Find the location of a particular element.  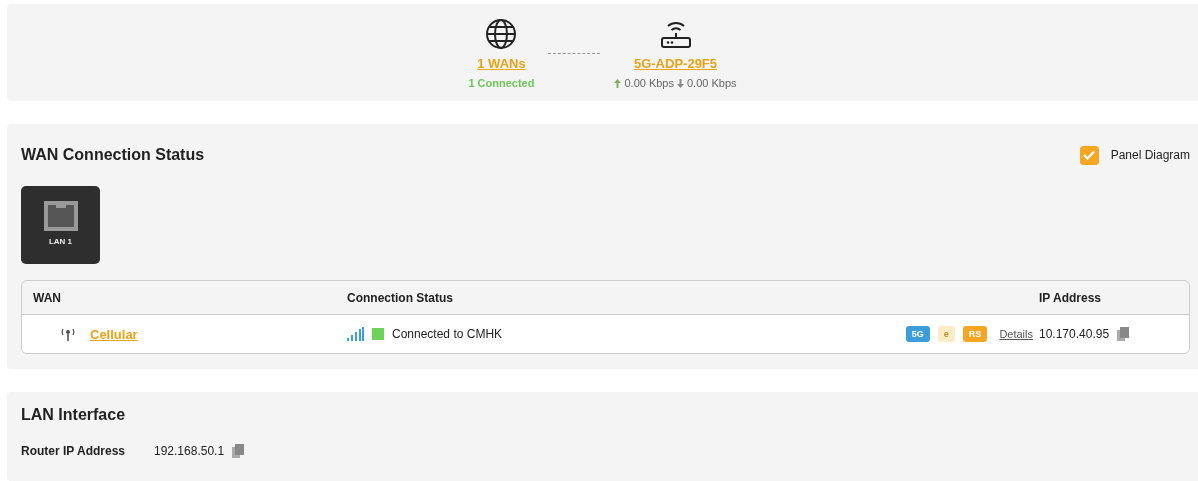

column-header: IP Address is located at coordinates (1071, 297).